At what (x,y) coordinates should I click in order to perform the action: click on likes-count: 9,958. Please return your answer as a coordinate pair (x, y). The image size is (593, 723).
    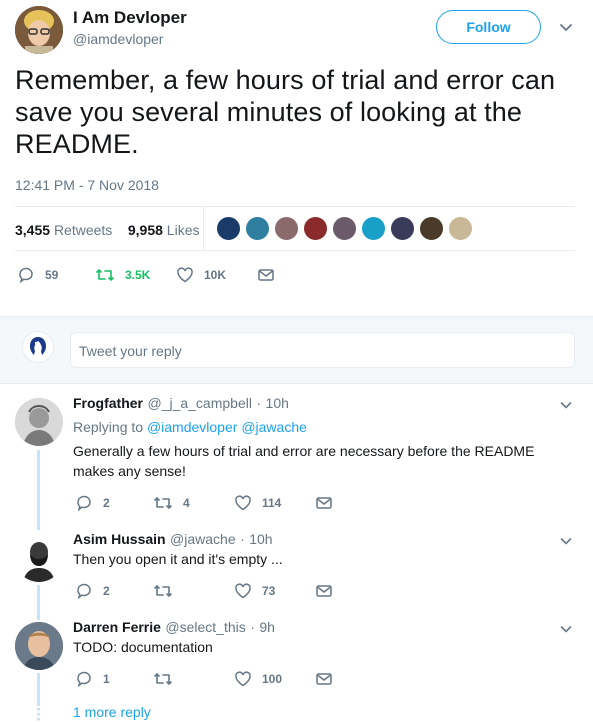
    Looking at the image, I should click on (145, 230).